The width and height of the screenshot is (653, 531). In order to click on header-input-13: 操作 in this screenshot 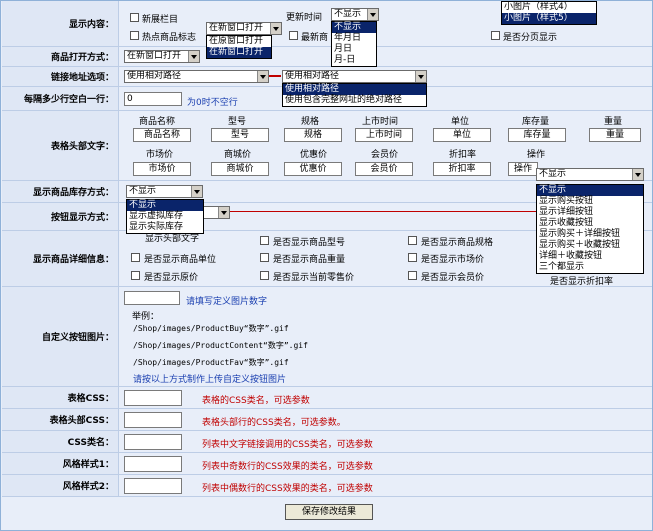, I will do `click(523, 169)`.